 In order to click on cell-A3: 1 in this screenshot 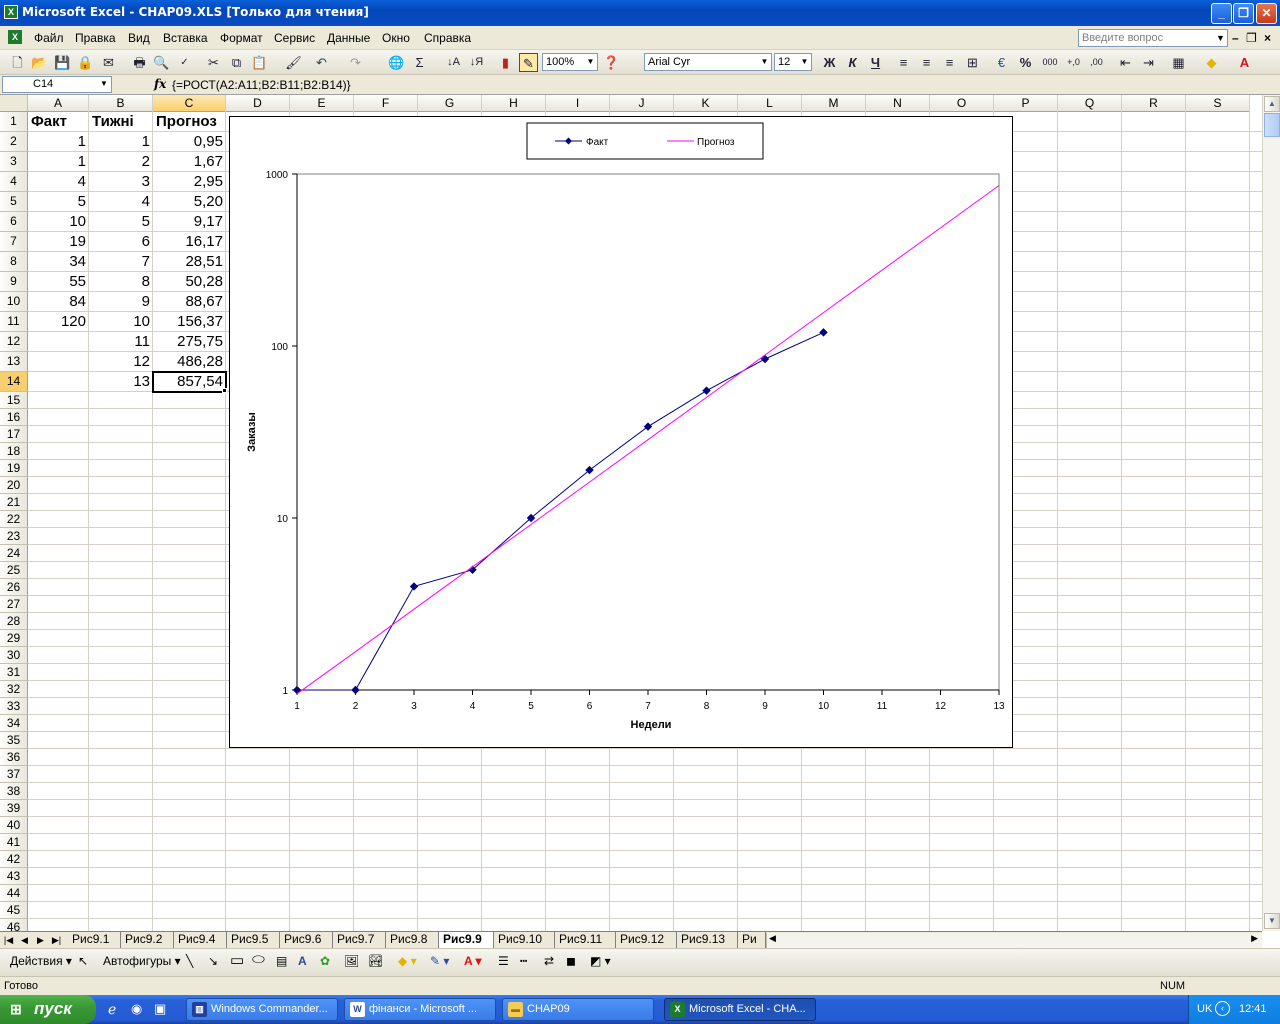, I will do `click(58, 162)`.